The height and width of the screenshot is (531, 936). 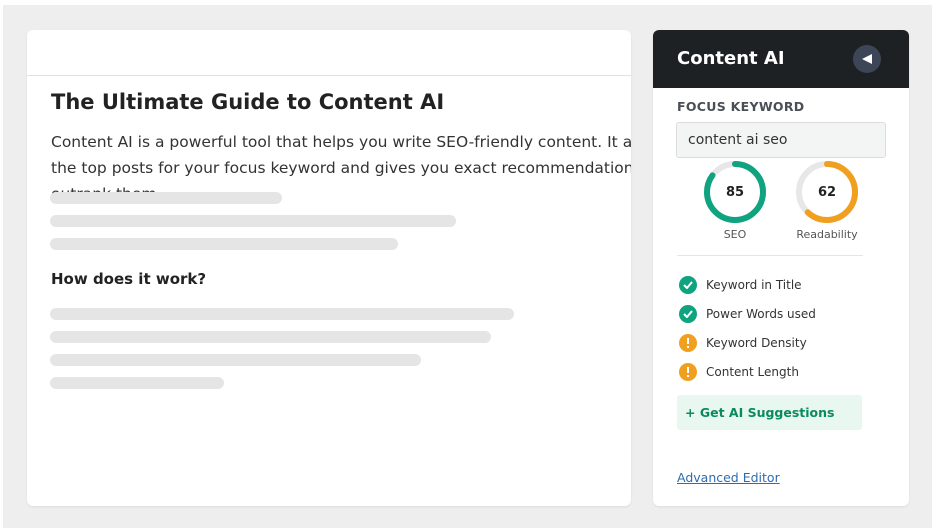 I want to click on post-subheading: How does it work?, so click(x=128, y=279).